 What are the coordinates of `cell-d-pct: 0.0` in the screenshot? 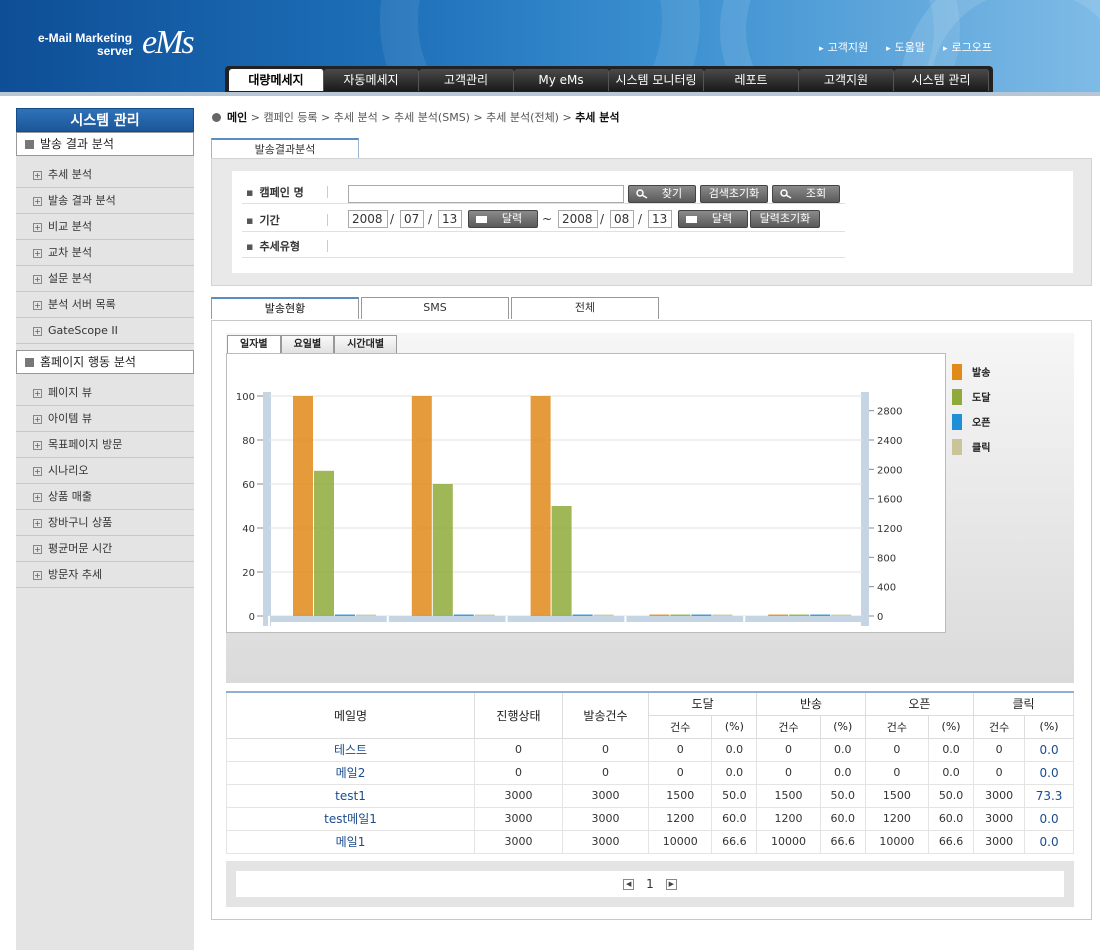 It's located at (734, 772).